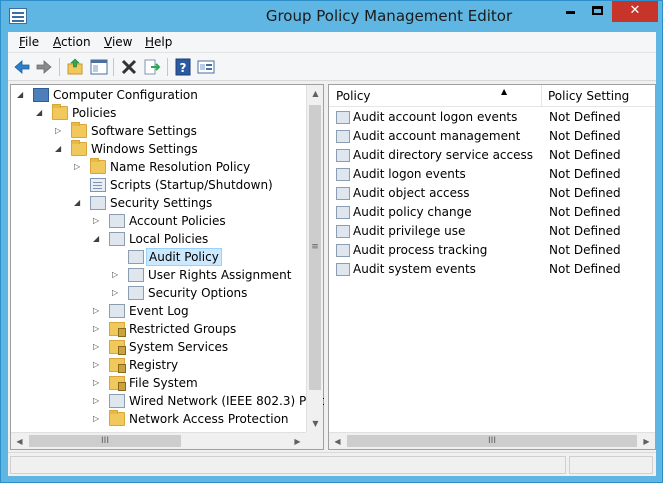 The image size is (663, 483). Describe the element at coordinates (412, 212) in the screenshot. I see `policy-name: Audit policy change` at that location.